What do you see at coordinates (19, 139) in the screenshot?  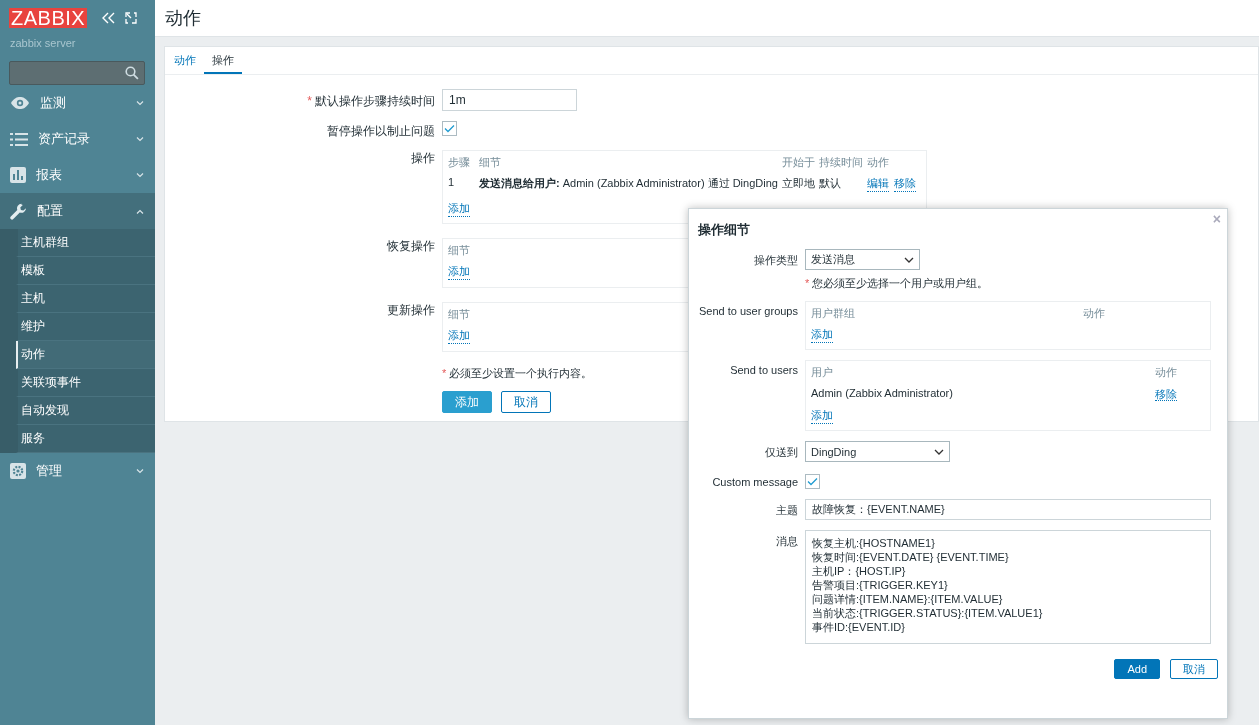 I see `list-icon` at bounding box center [19, 139].